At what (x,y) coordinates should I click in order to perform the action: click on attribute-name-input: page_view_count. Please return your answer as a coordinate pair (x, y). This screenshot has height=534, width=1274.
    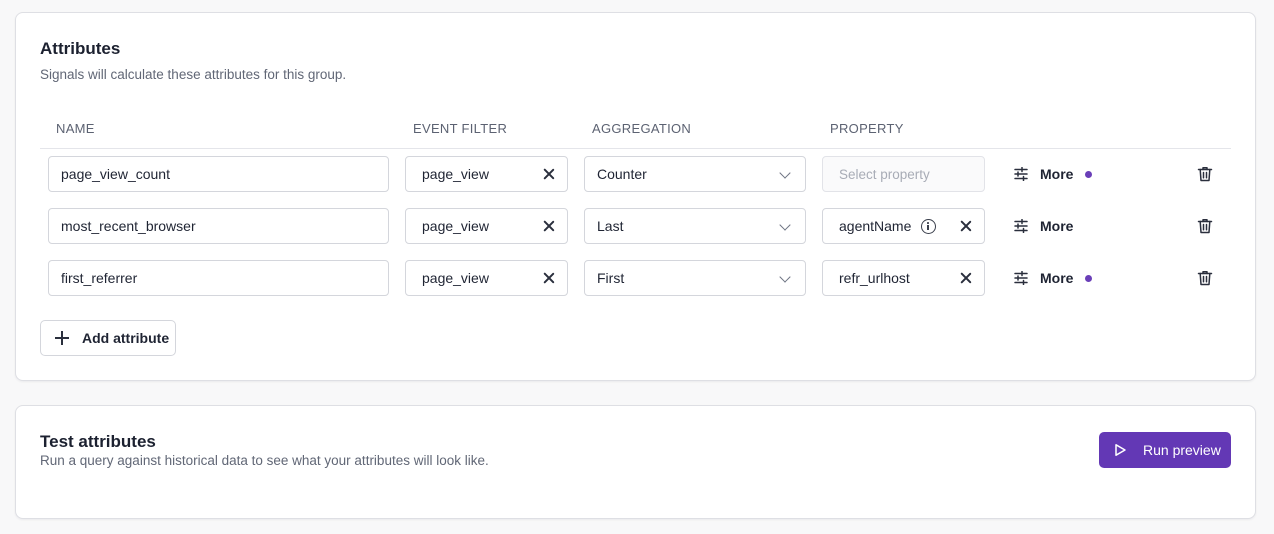
    Looking at the image, I should click on (218, 174).